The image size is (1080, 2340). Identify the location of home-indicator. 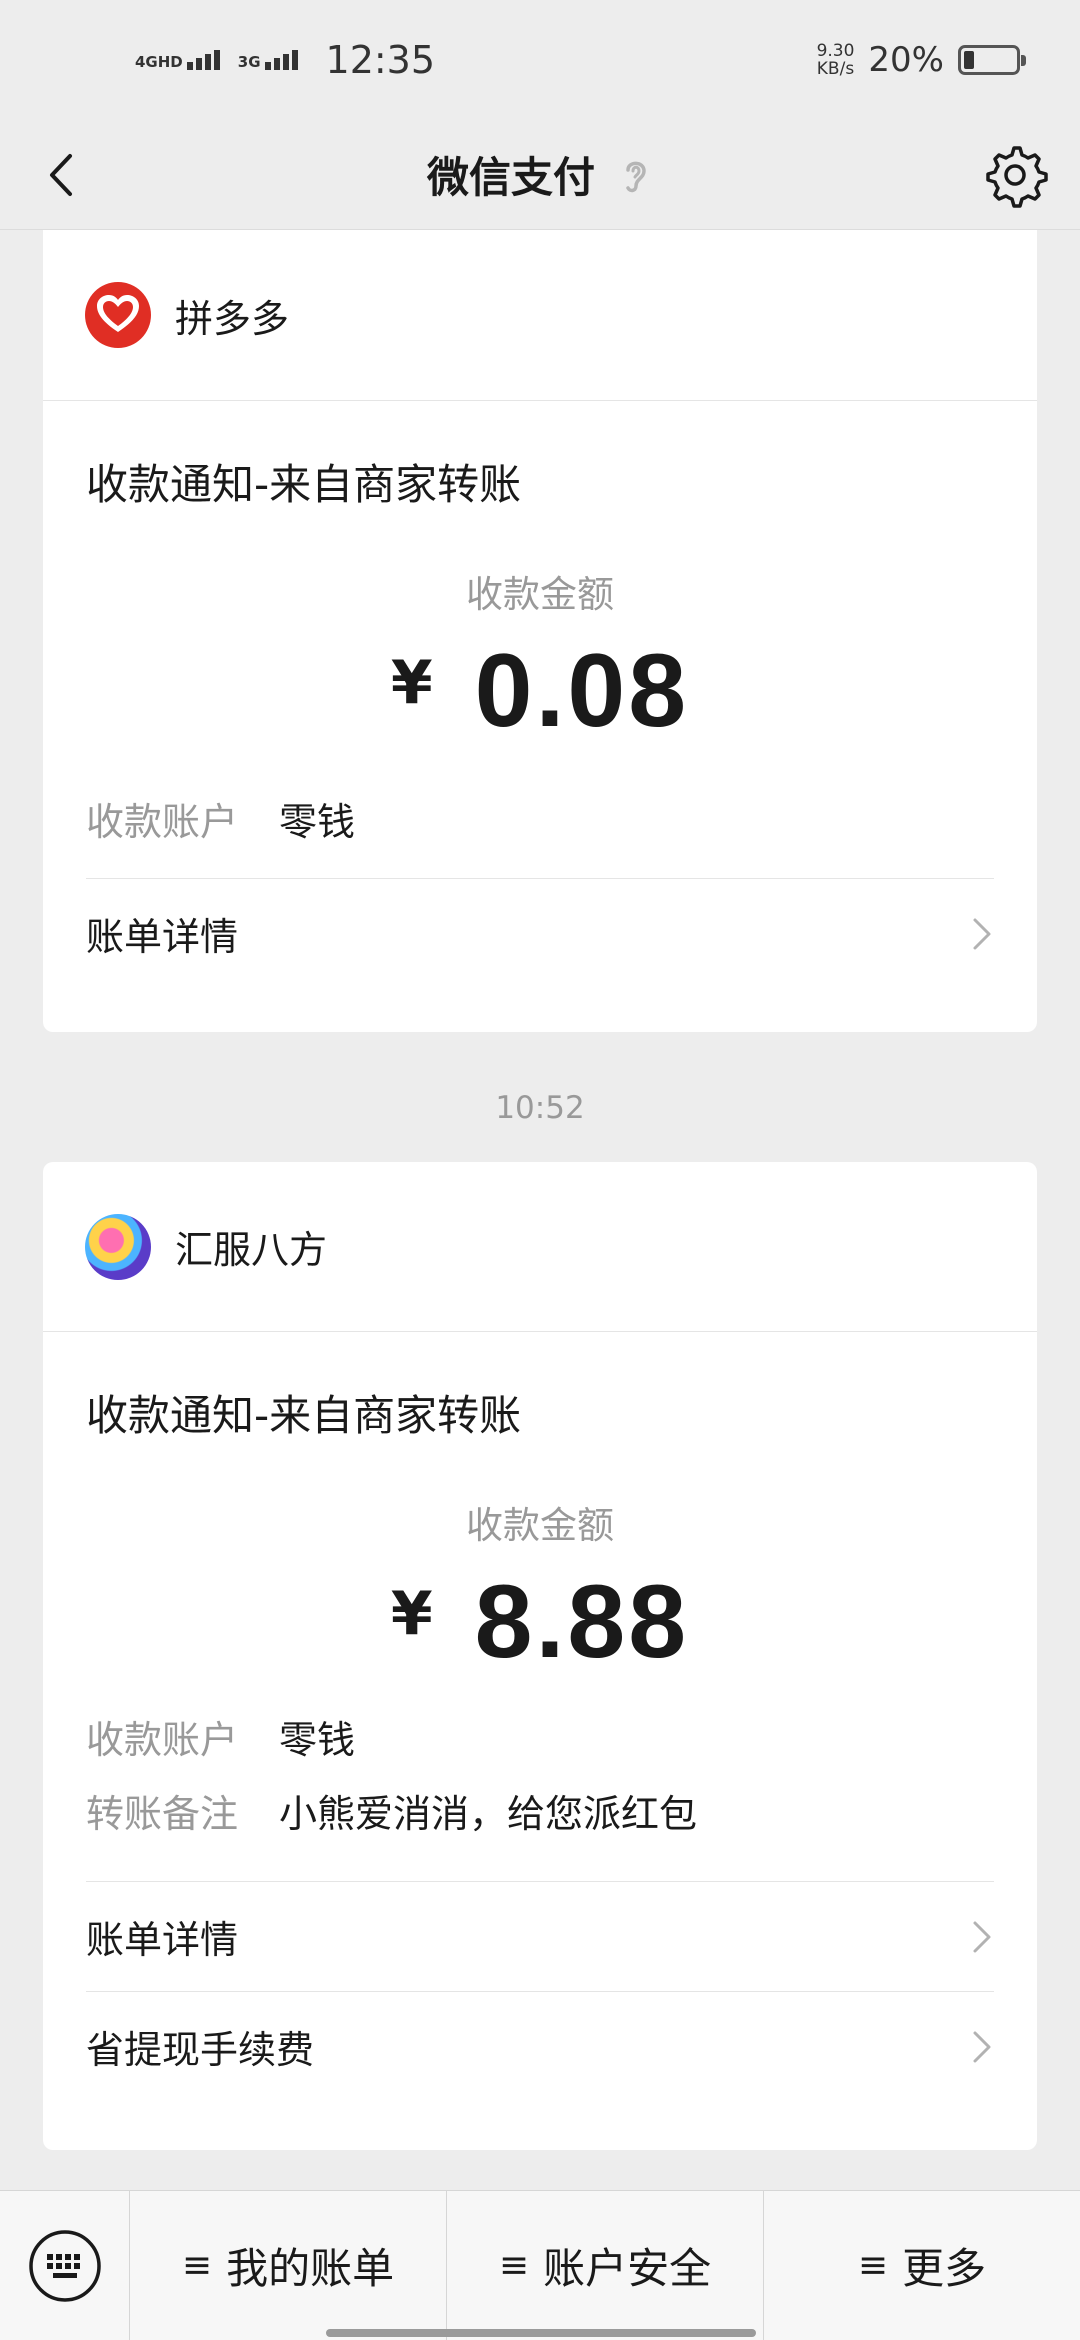
(541, 2333).